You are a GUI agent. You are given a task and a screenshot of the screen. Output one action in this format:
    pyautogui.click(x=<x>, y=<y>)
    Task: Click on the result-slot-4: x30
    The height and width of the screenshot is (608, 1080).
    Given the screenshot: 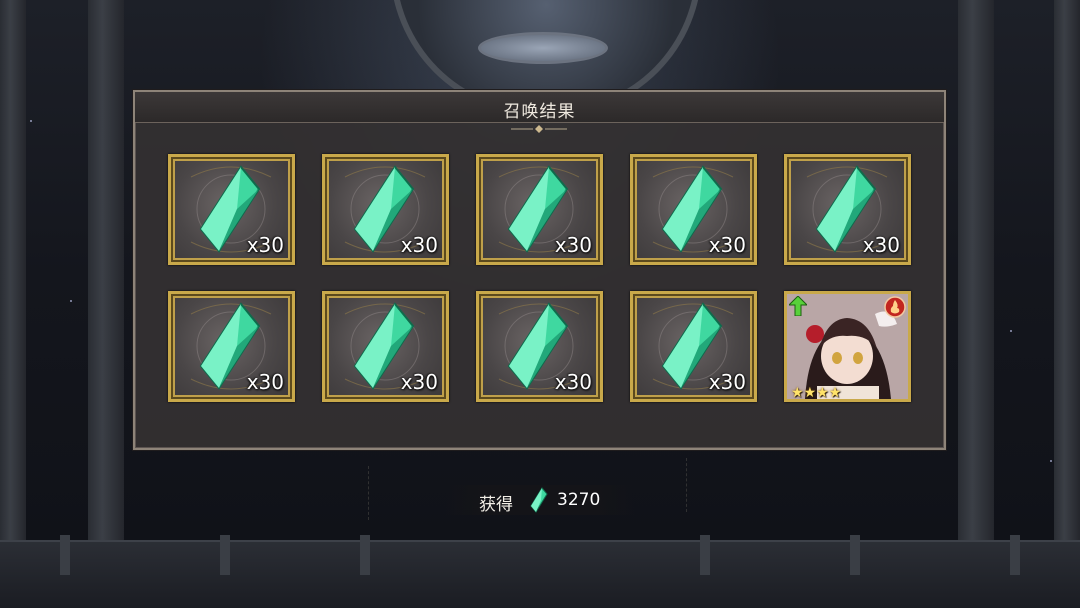 What is the action you would take?
    pyautogui.click(x=693, y=209)
    